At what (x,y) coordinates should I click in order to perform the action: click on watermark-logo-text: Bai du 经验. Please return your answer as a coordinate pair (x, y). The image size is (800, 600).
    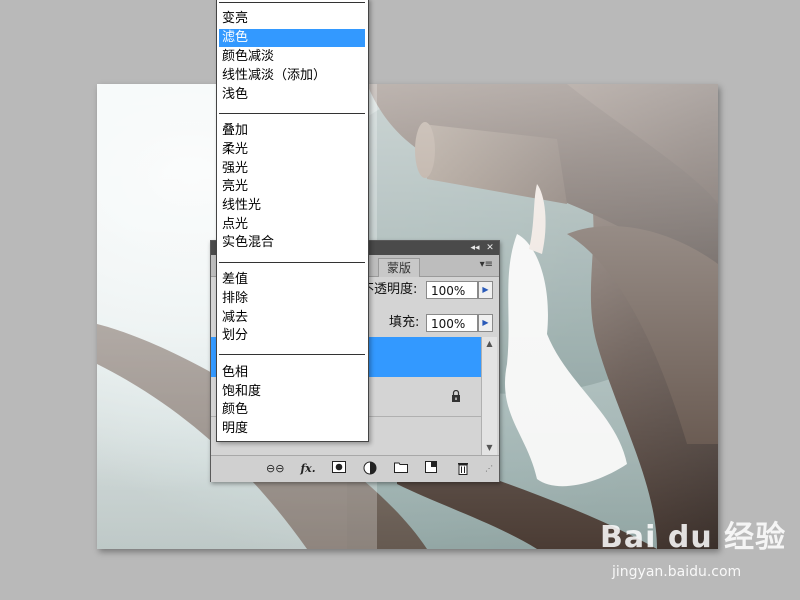
    Looking at the image, I should click on (693, 537).